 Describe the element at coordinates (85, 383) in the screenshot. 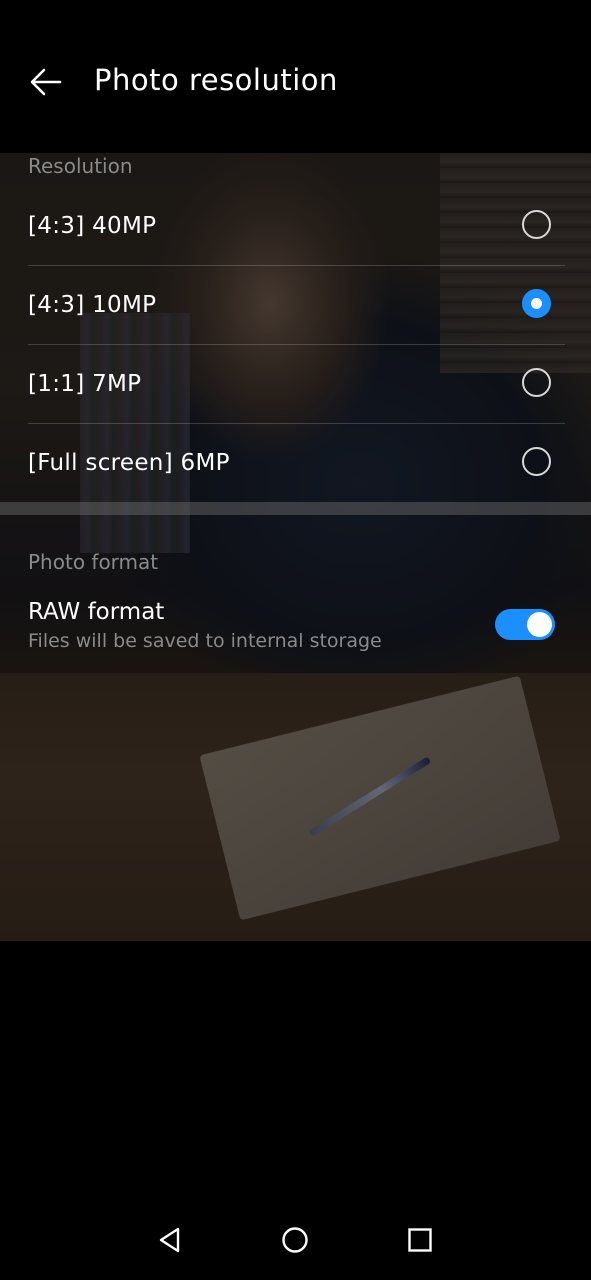

I see `option-label: [1:1] 7MP` at that location.